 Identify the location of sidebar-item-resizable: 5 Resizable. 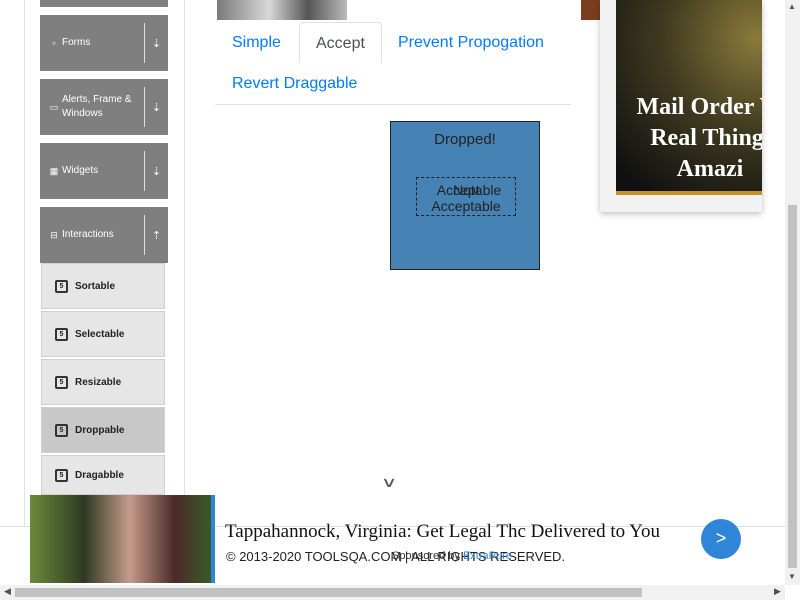
(103, 382).